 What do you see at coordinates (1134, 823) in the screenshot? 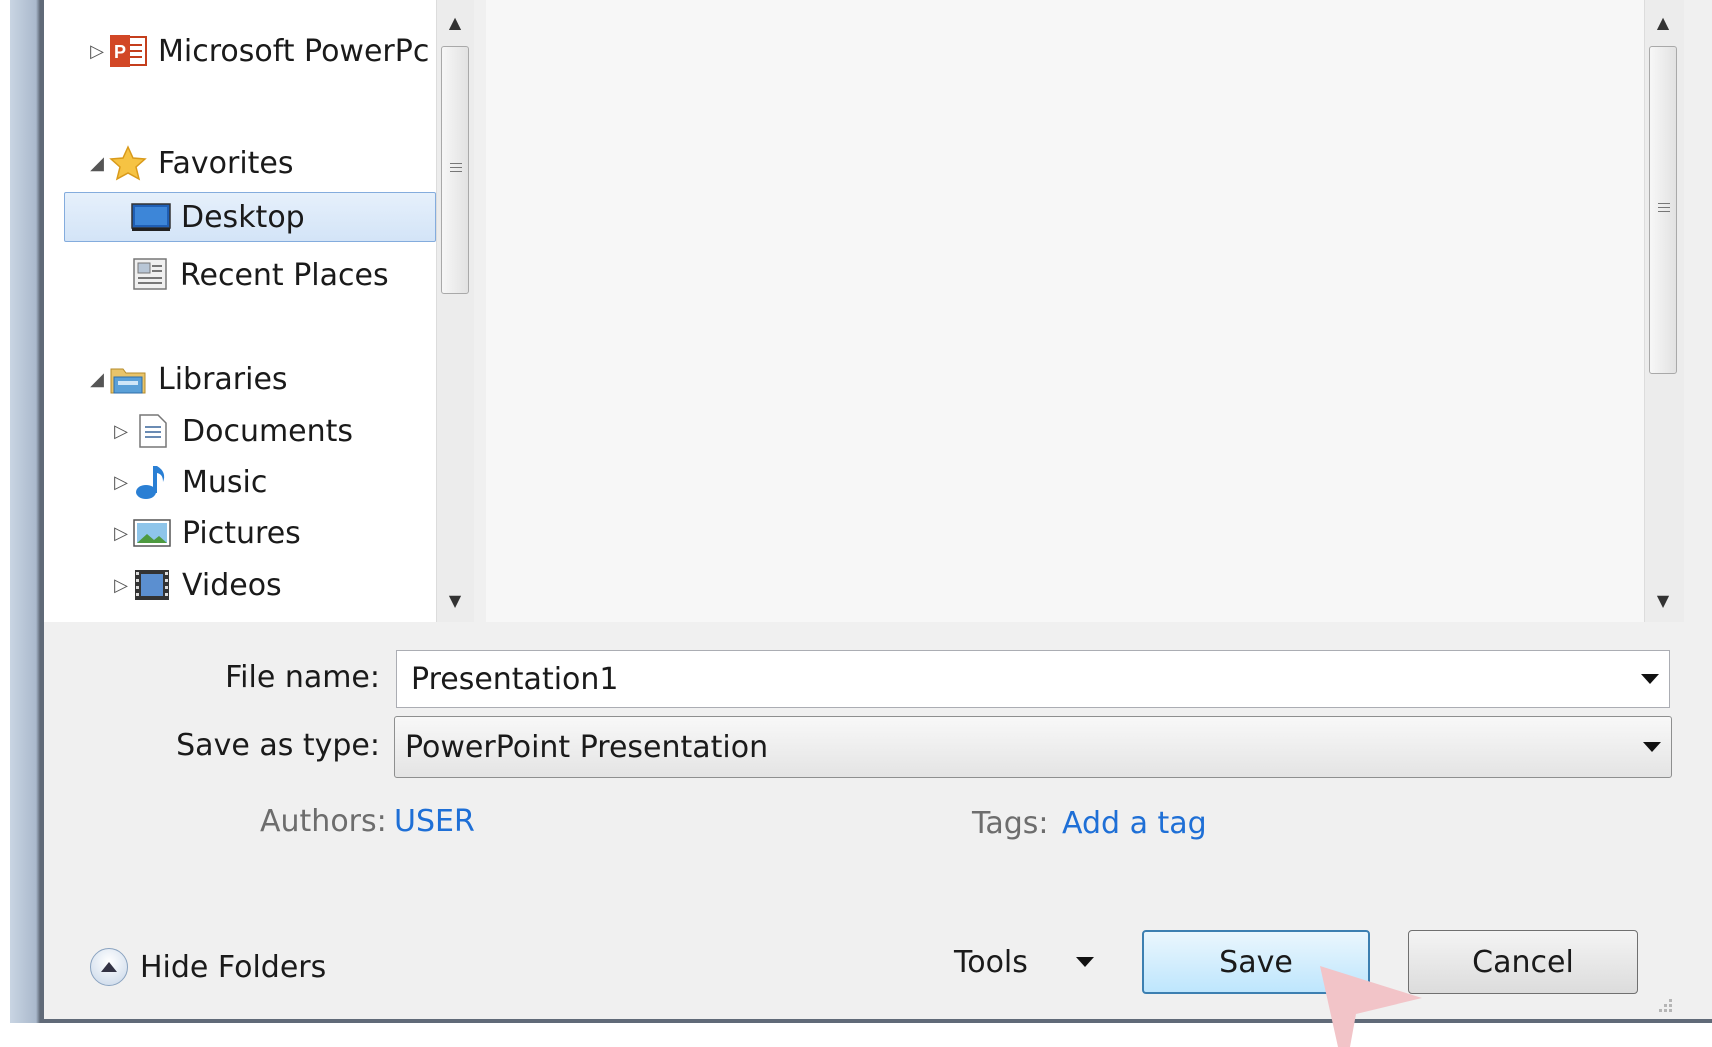
I see `tags-value: Add a tag` at bounding box center [1134, 823].